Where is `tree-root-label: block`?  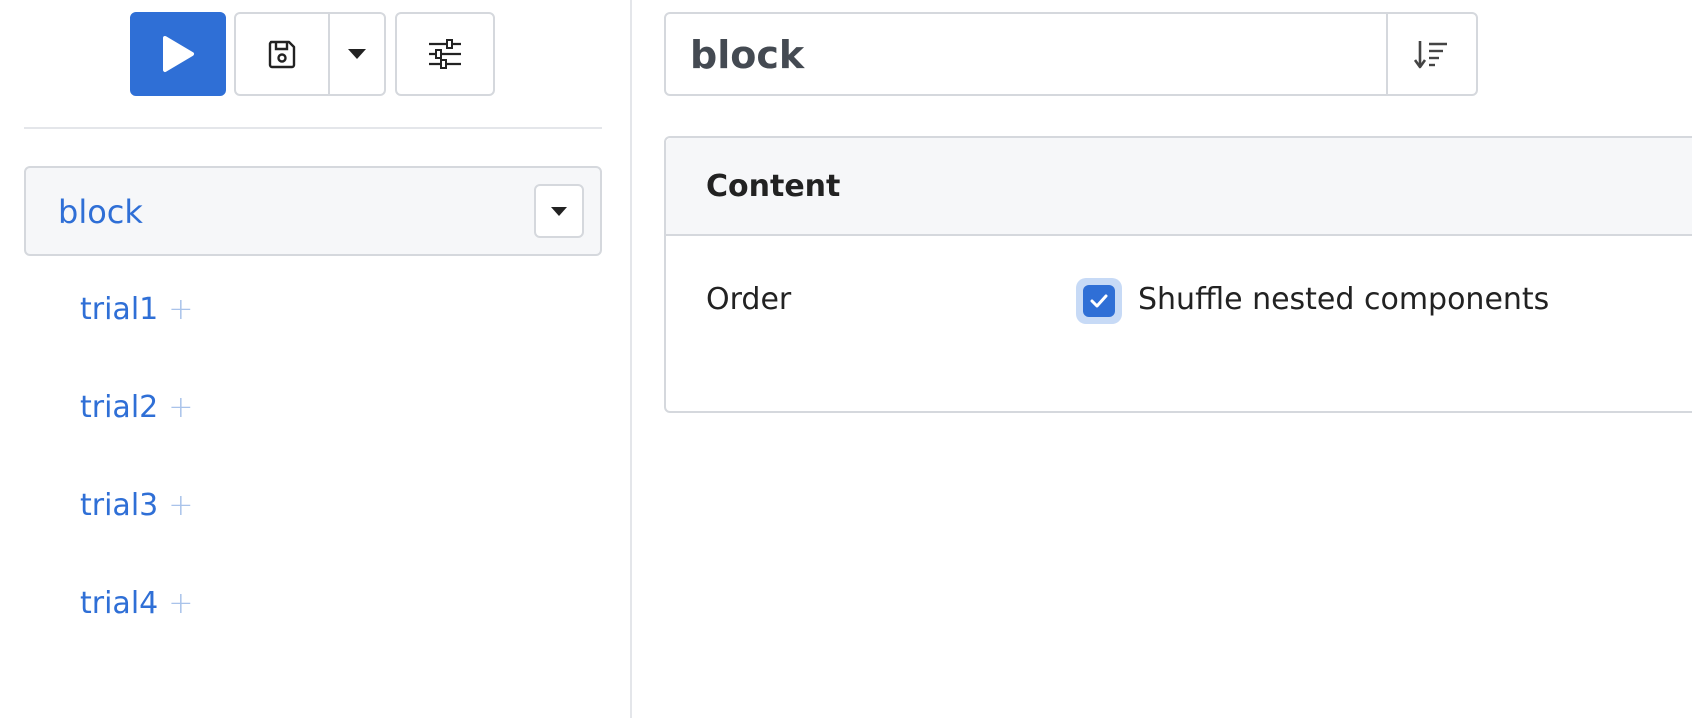 tree-root-label: block is located at coordinates (100, 212).